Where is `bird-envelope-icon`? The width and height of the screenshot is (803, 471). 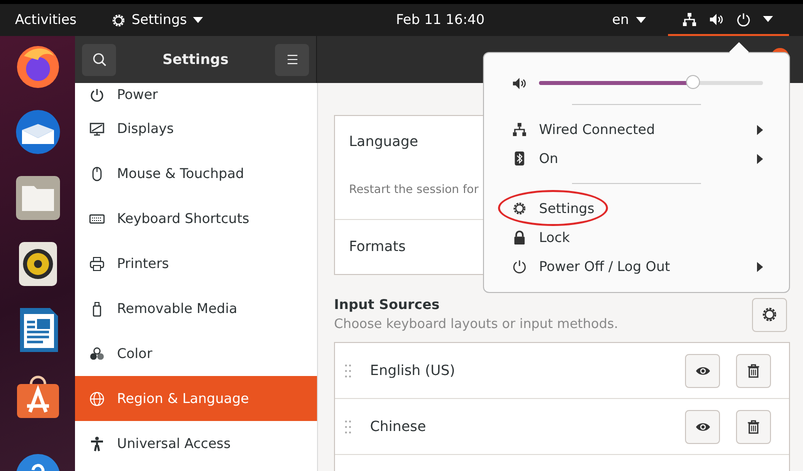 bird-envelope-icon is located at coordinates (38, 132).